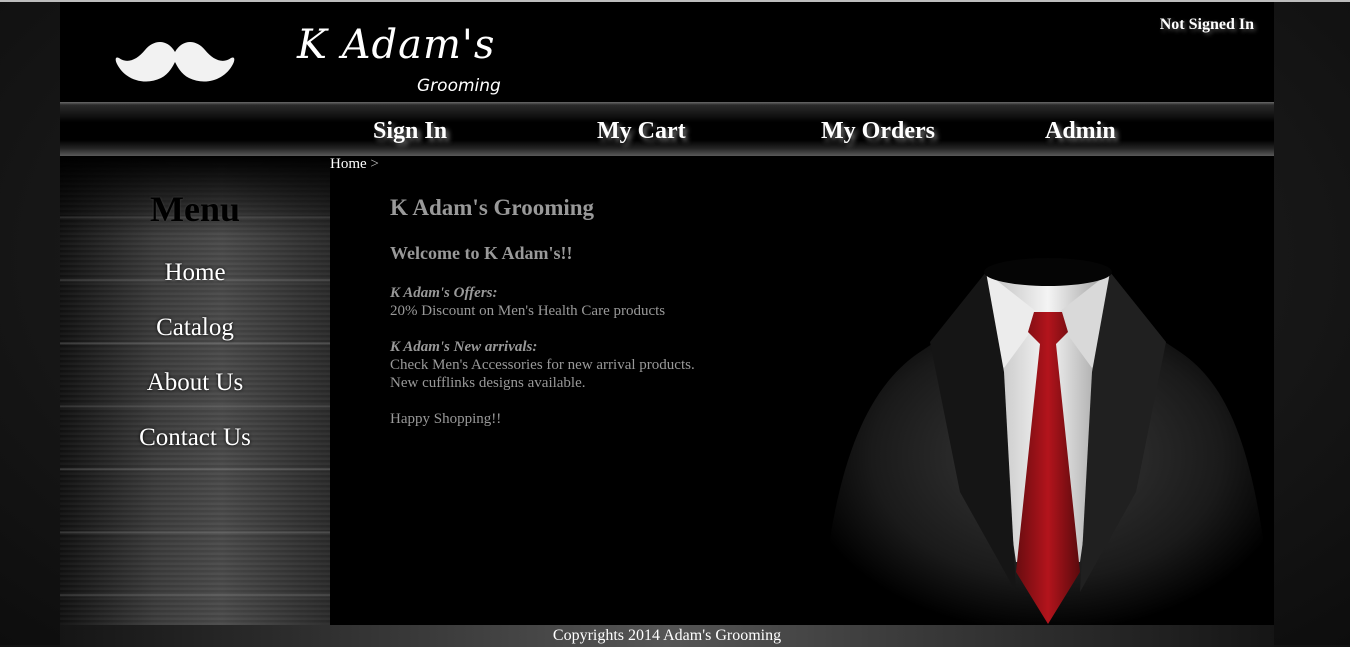  Describe the element at coordinates (444, 293) in the screenshot. I see `offers-heading: K Adam's Offers:` at that location.